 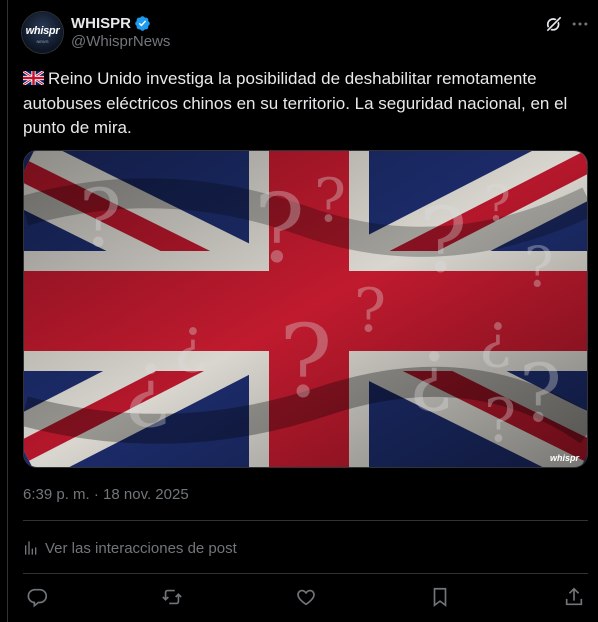 I want to click on share-button, so click(x=575, y=598).